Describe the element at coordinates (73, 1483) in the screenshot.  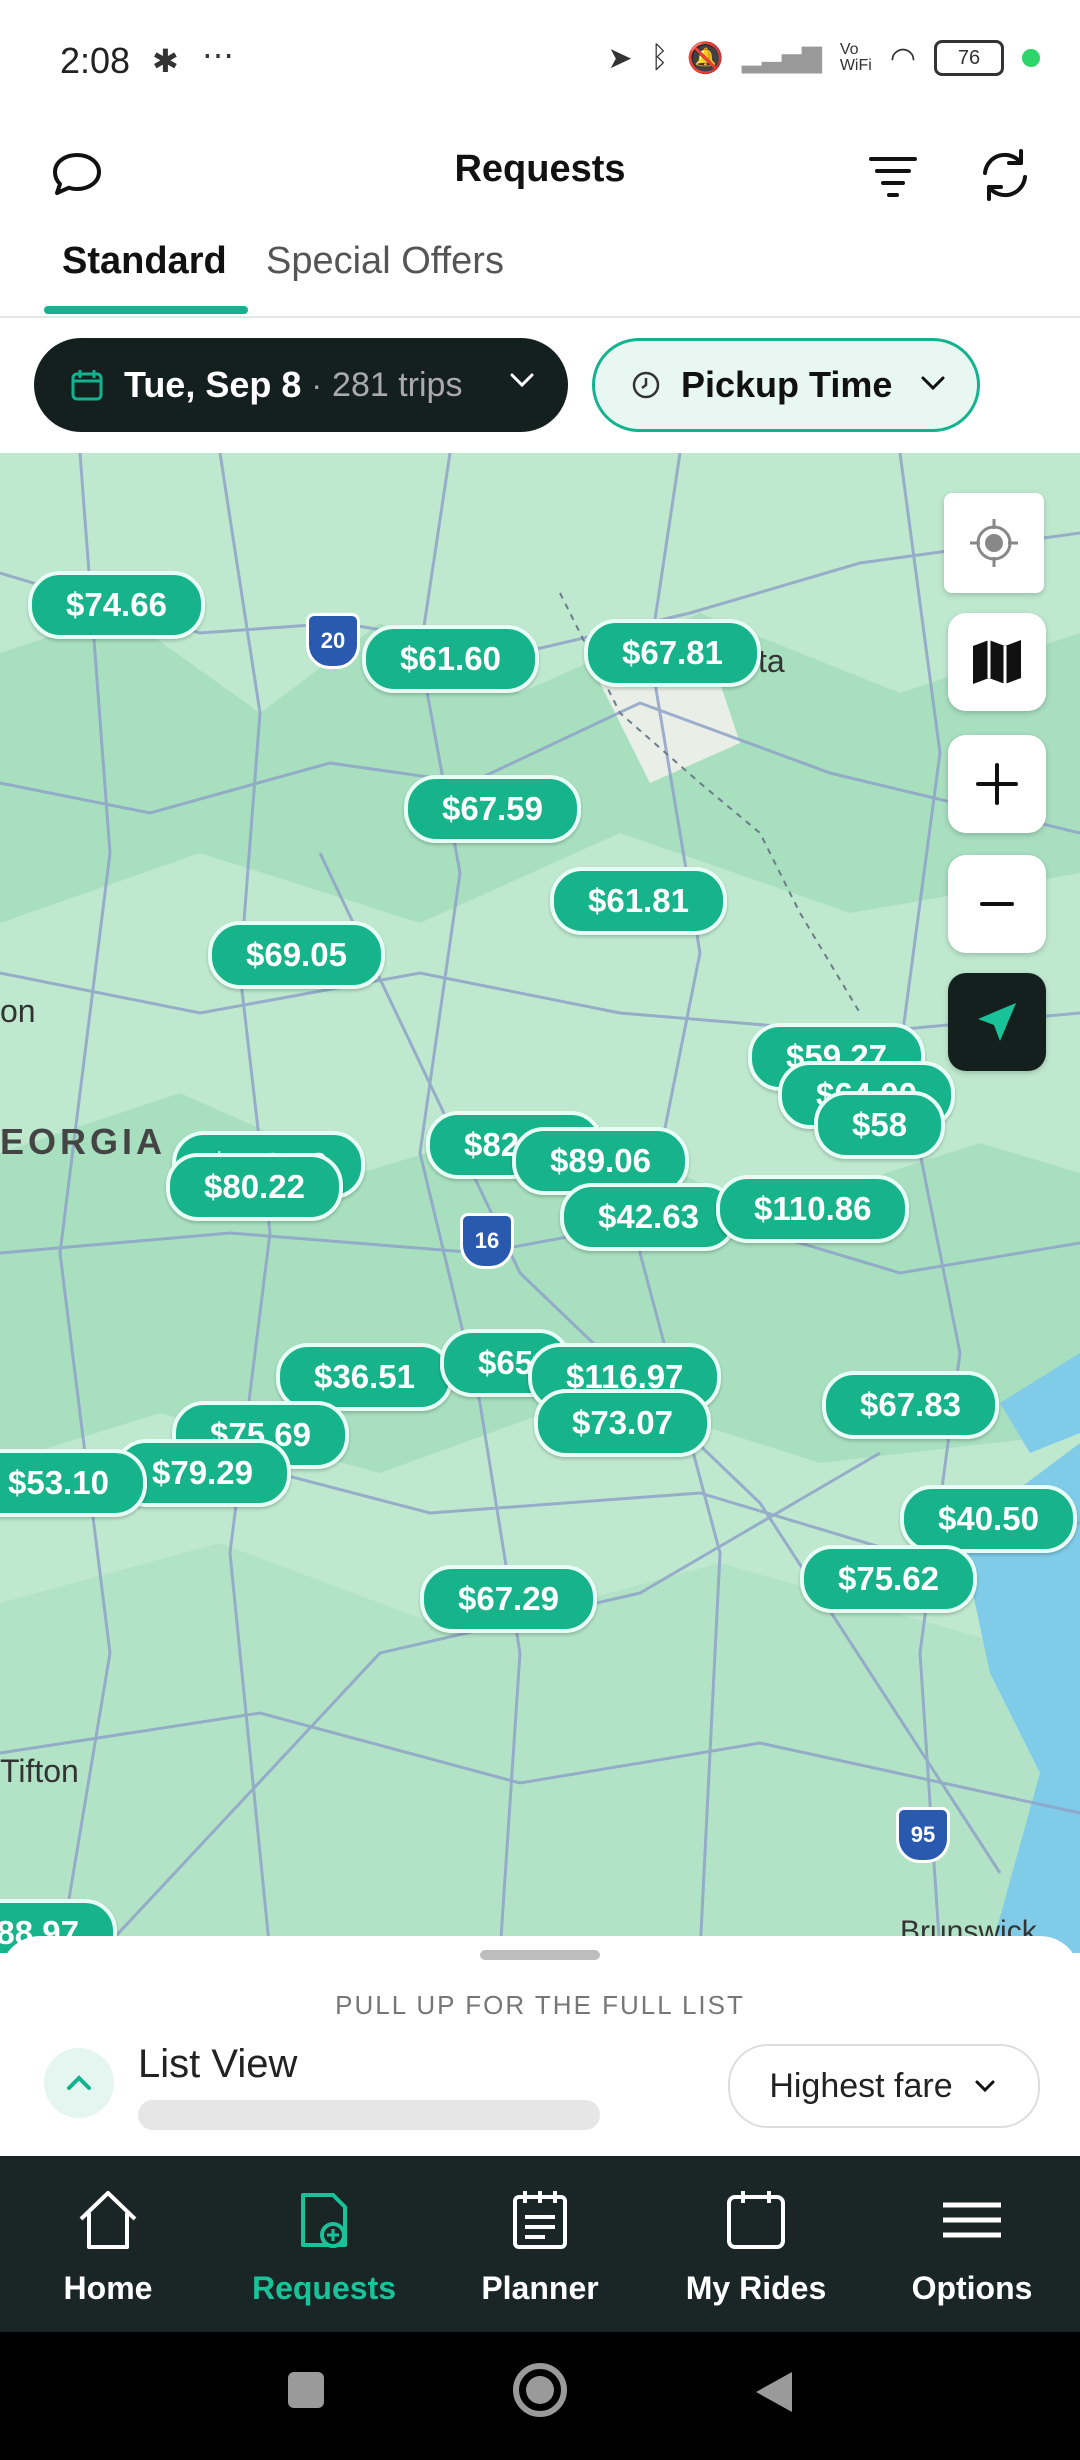
I see `fare-pin: $53.10` at that location.